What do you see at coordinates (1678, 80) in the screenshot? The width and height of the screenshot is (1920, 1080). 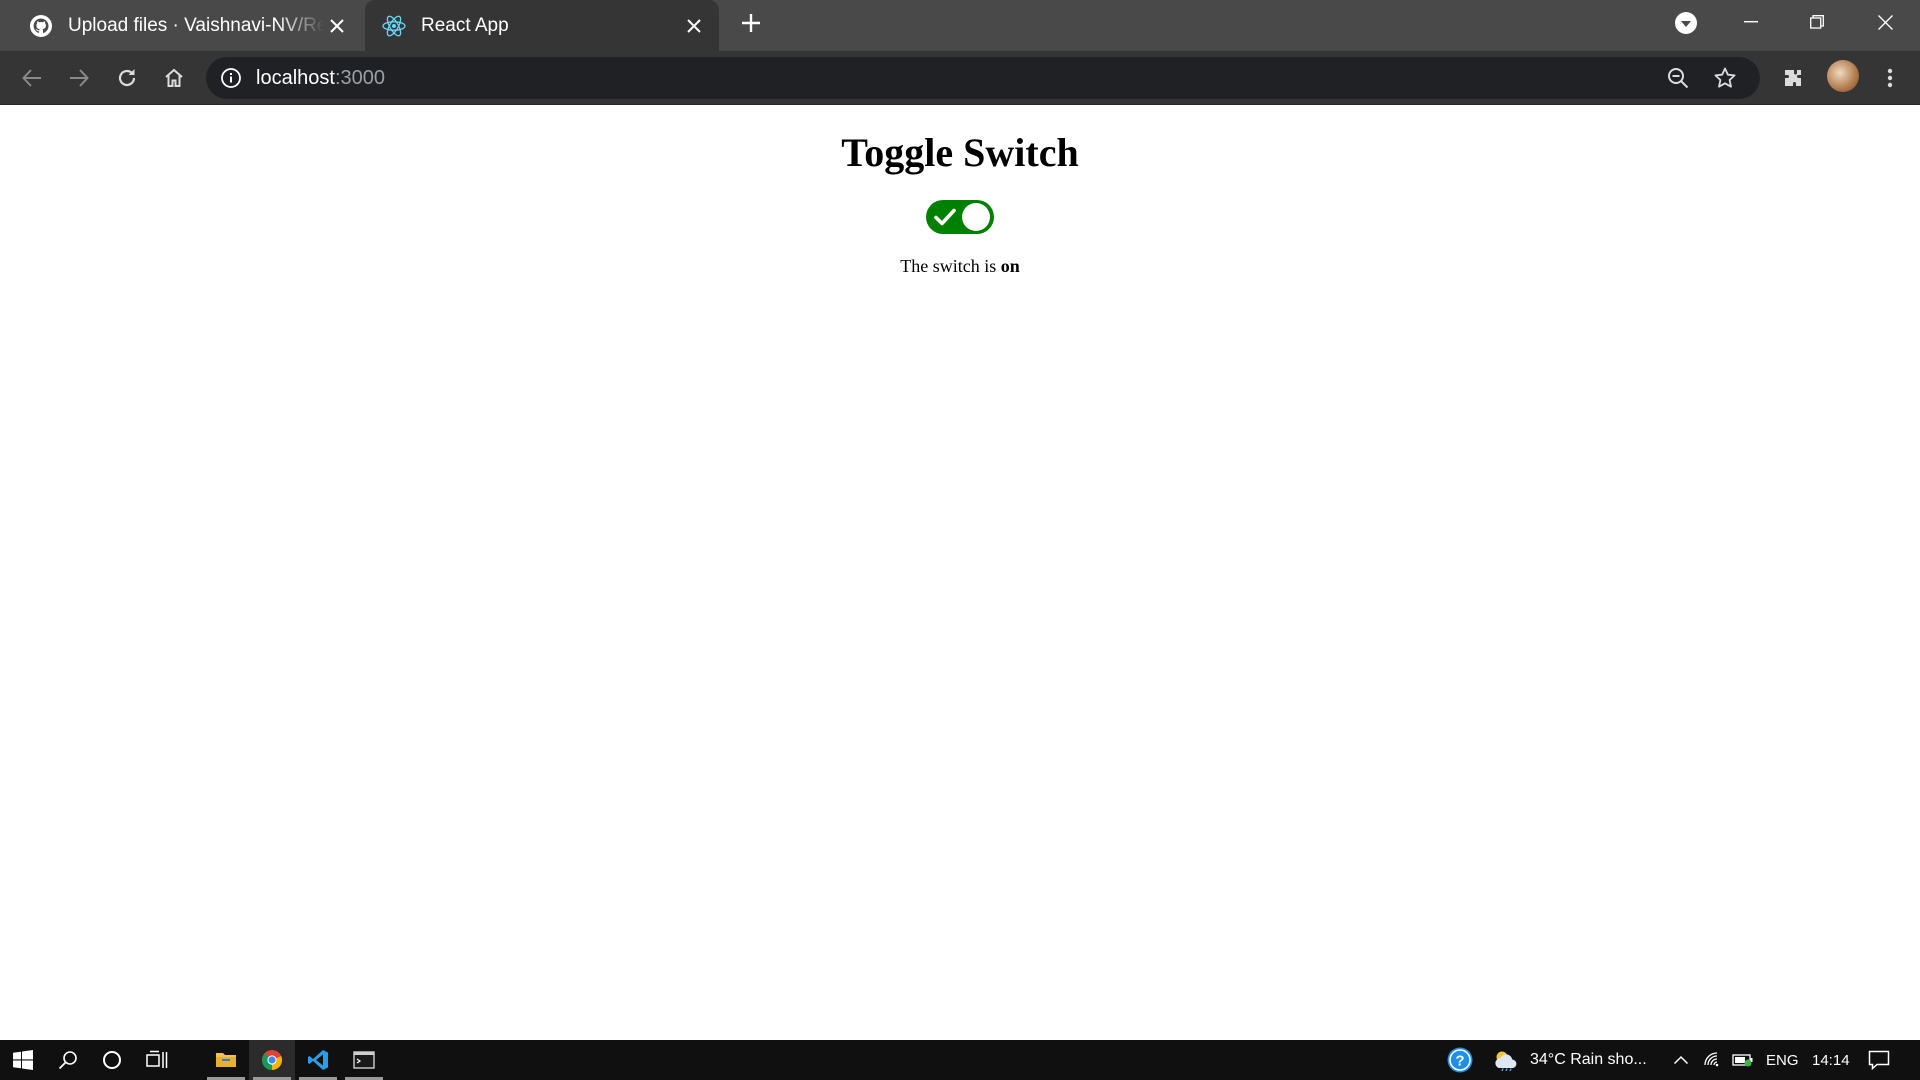 I see `zoom-icon` at bounding box center [1678, 80].